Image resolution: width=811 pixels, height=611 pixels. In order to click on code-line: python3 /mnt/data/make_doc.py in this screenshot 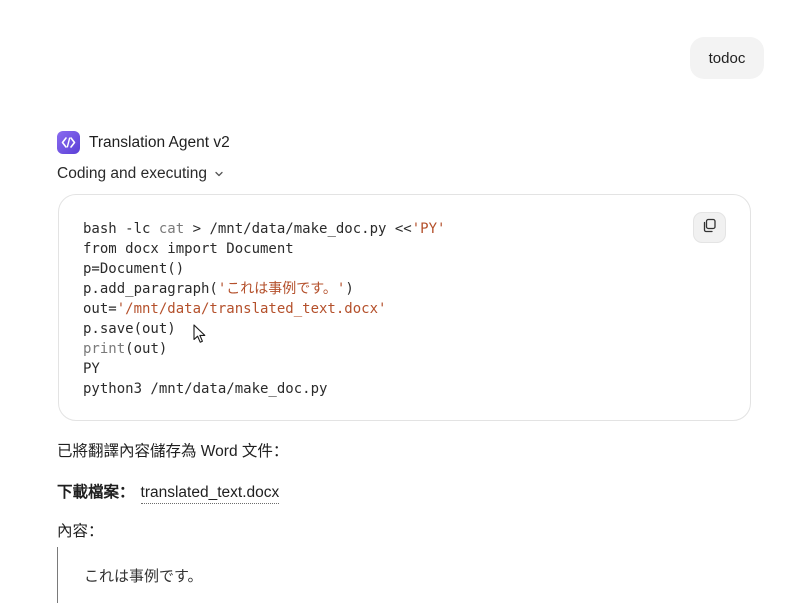, I will do `click(264, 389)`.